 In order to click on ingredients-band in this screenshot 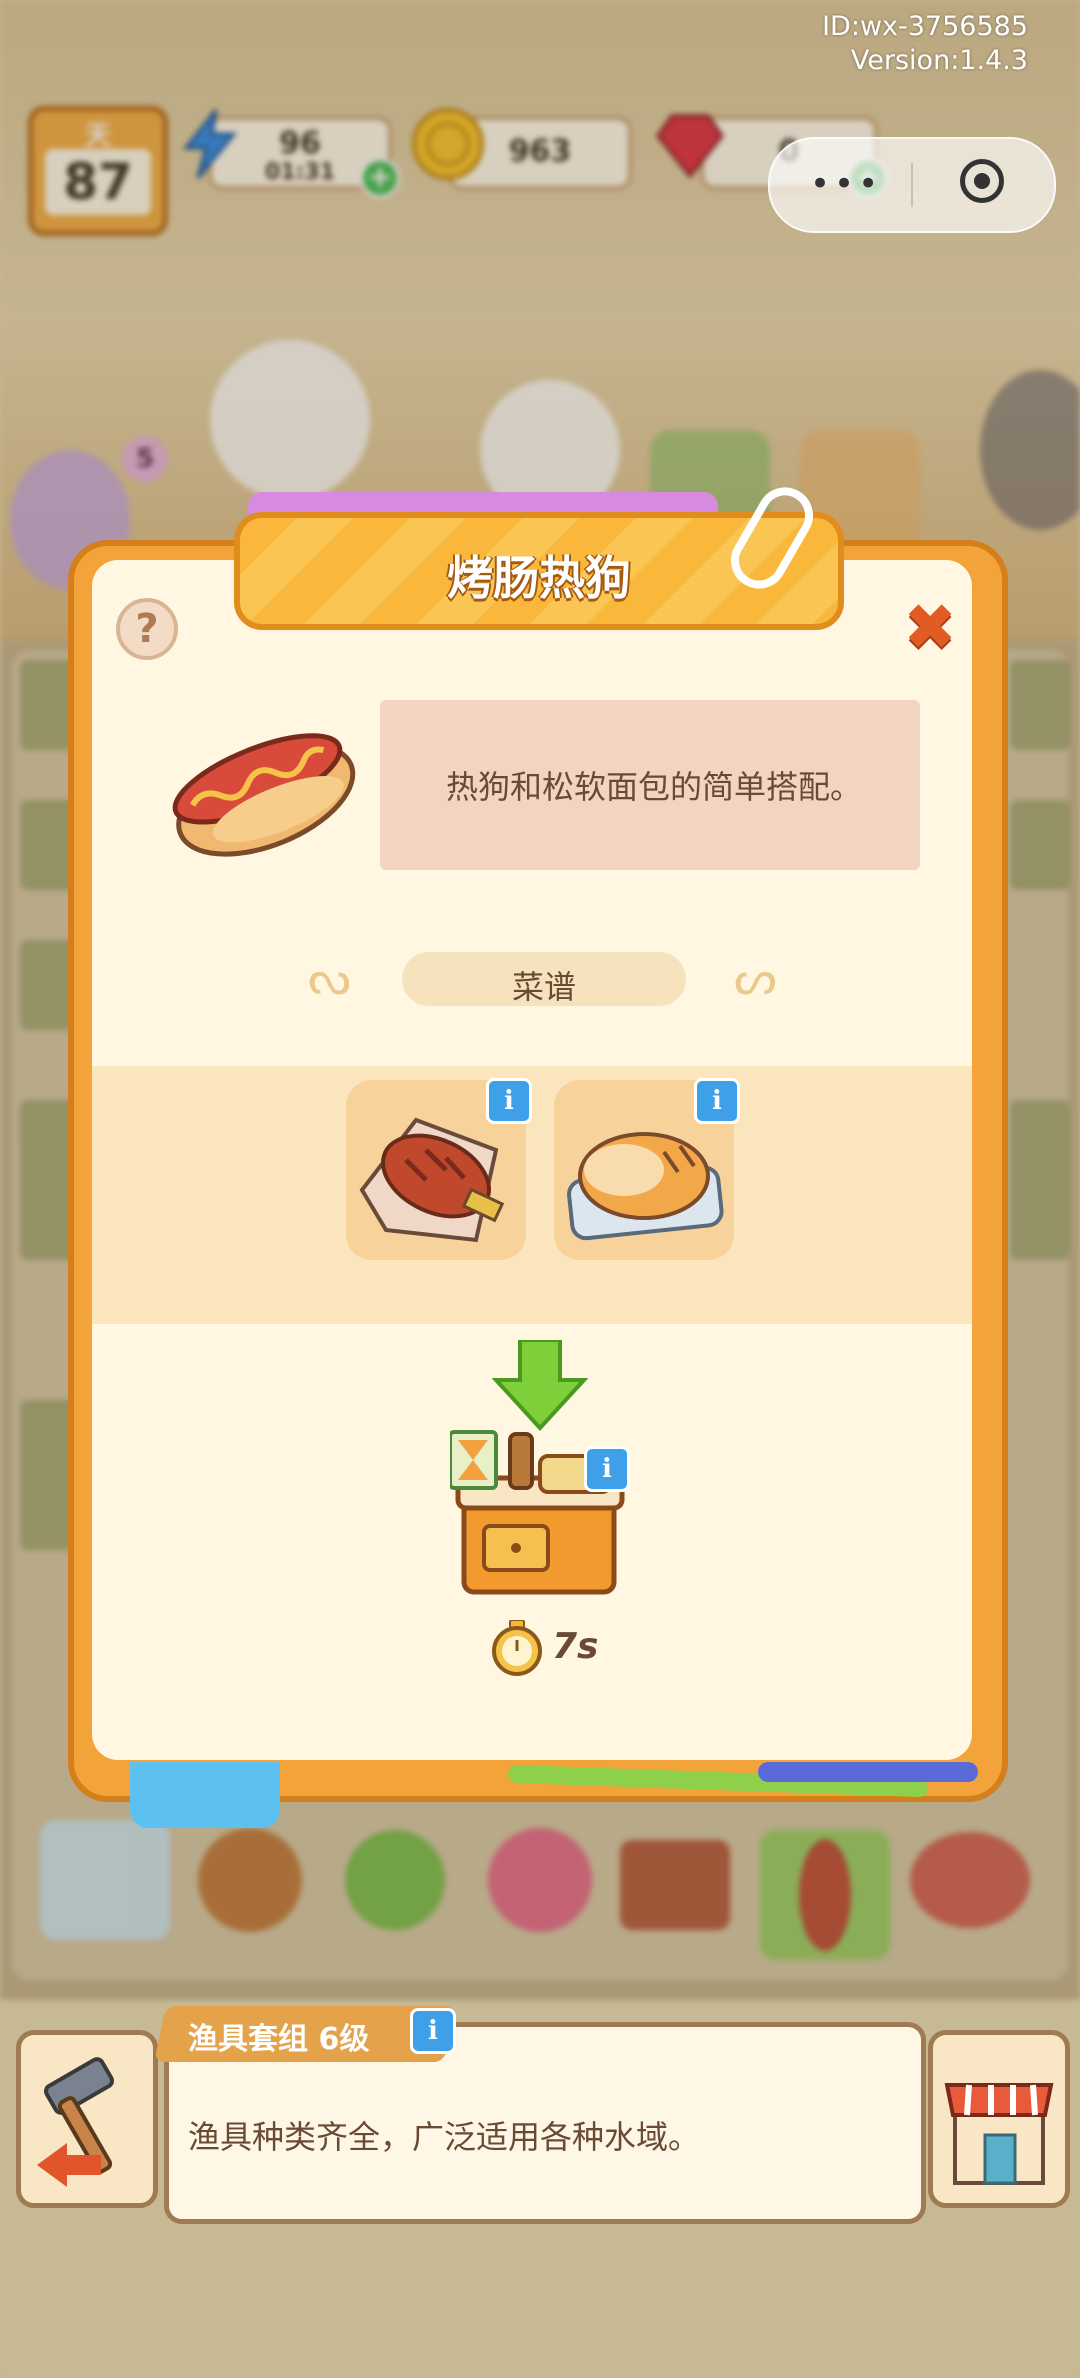, I will do `click(532, 1195)`.